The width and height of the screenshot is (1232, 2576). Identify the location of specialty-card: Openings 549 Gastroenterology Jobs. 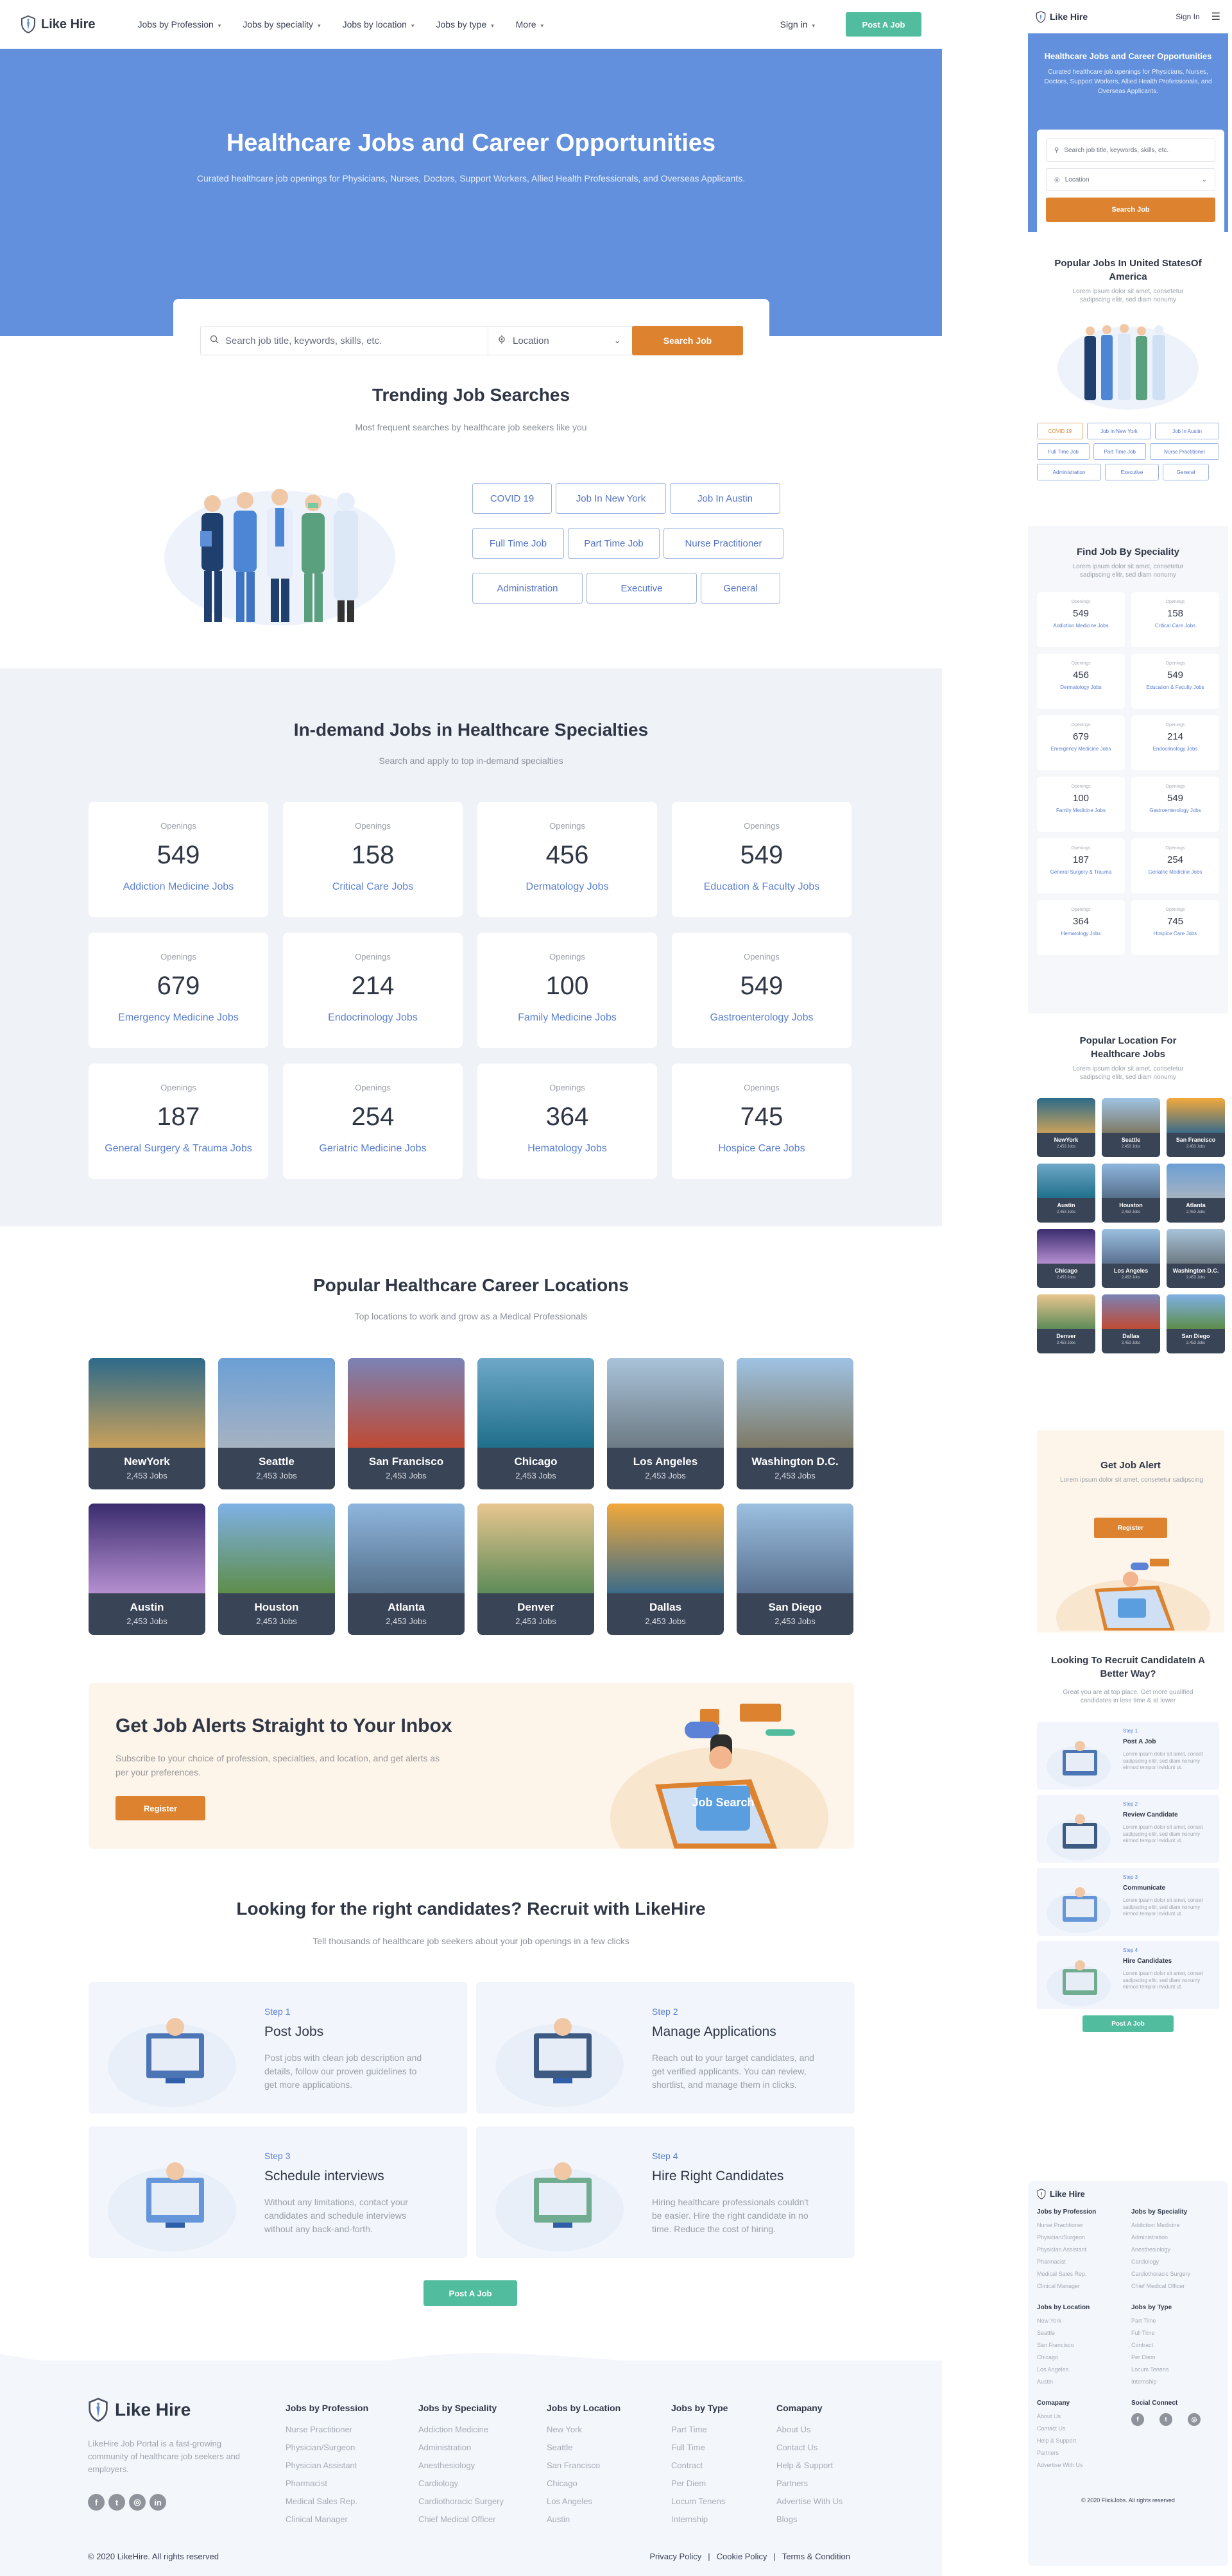
(762, 990).